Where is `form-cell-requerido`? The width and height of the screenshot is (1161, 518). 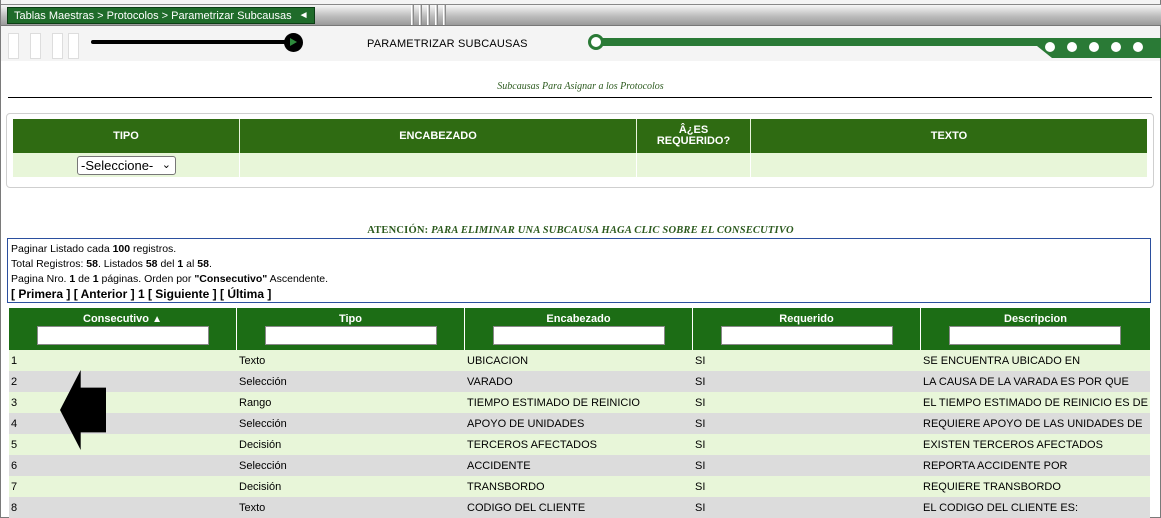
form-cell-requerido is located at coordinates (694, 165).